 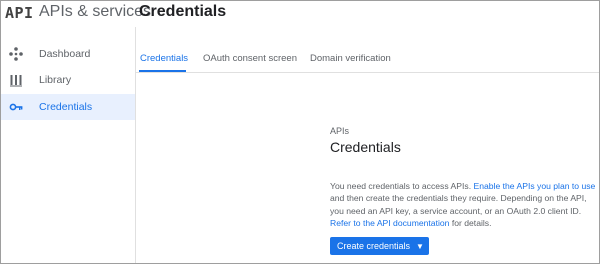 What do you see at coordinates (350, 58) in the screenshot?
I see `tab-domain-verification: Domain verification` at bounding box center [350, 58].